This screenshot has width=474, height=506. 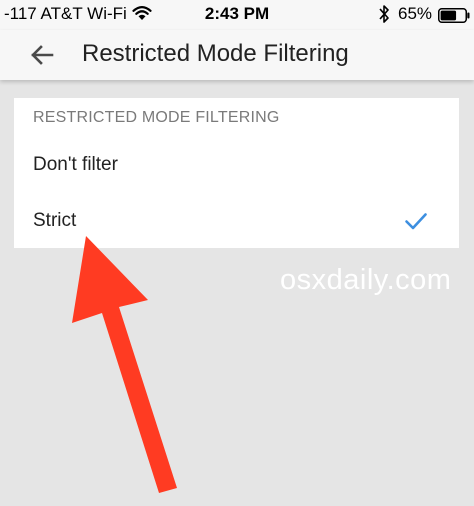 I want to click on option-strict: Strict, so click(x=236, y=222).